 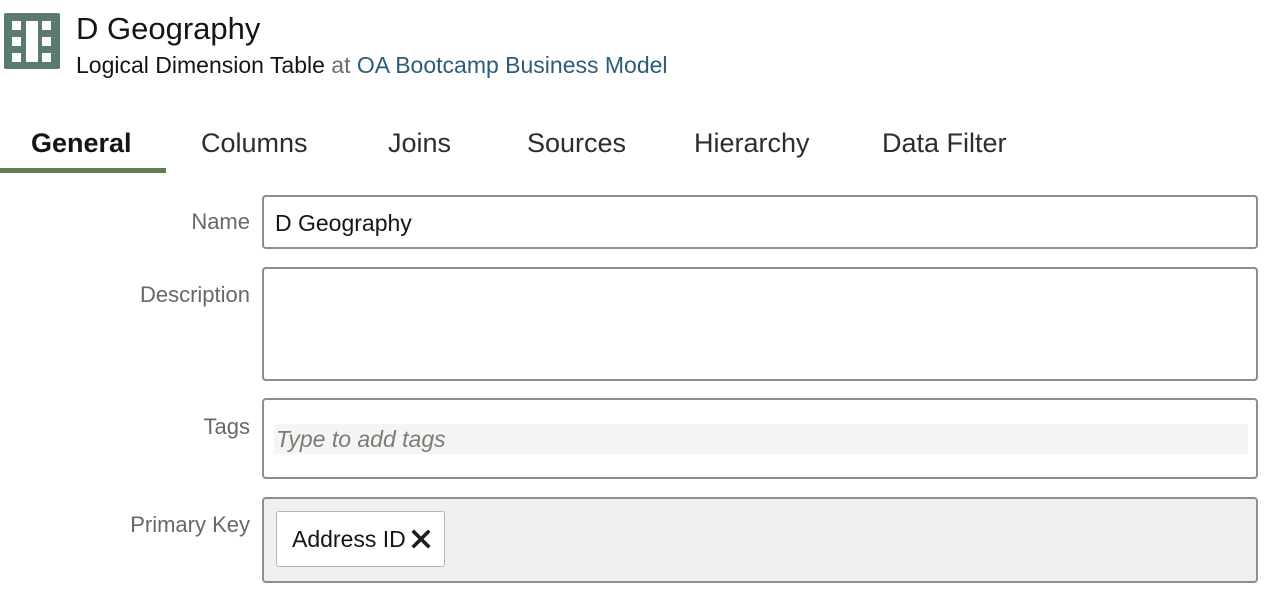 I want to click on name-value: D Geography, so click(x=343, y=223).